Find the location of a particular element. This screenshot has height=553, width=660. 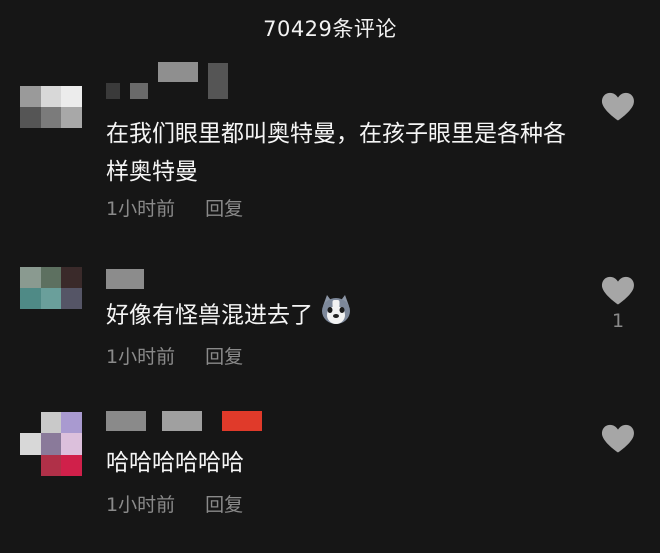

comment-count-title: 70429条评论 is located at coordinates (330, 29).